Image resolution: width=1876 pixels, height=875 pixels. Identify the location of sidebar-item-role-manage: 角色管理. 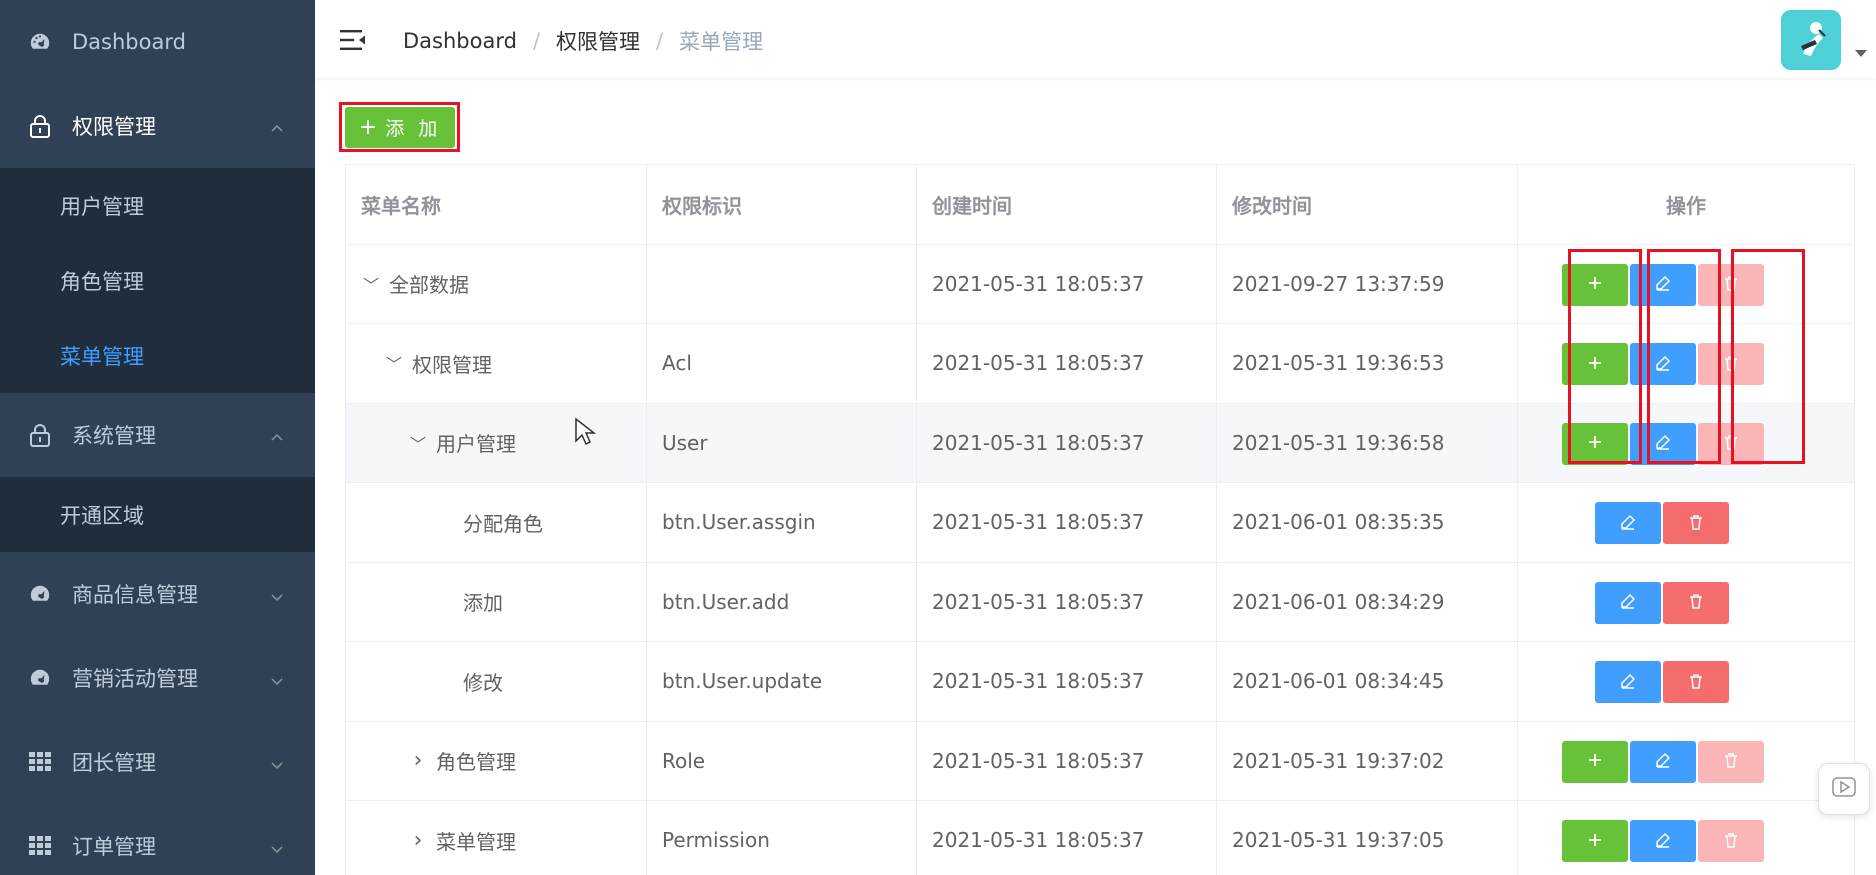
(157, 280).